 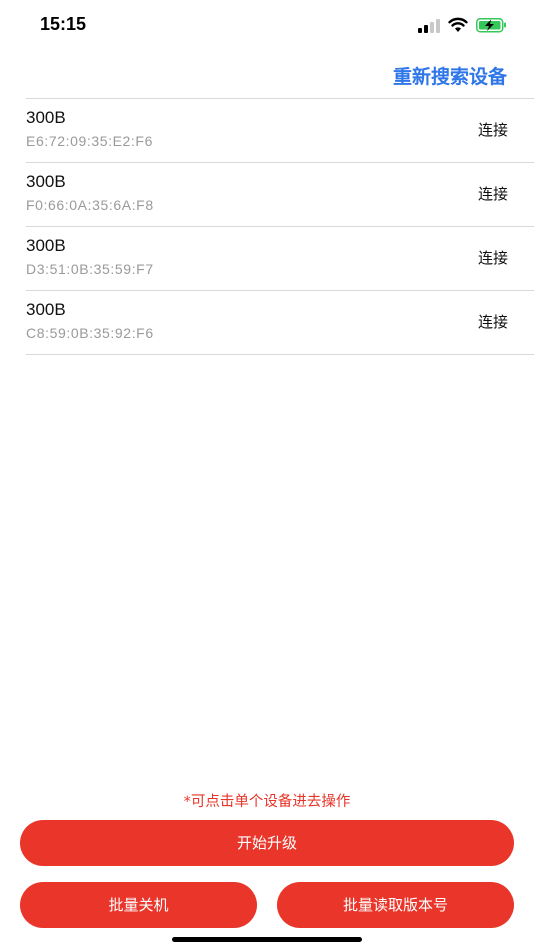 I want to click on device-row: 300B E6:72:09:35:E2:F6 连接, so click(x=280, y=130).